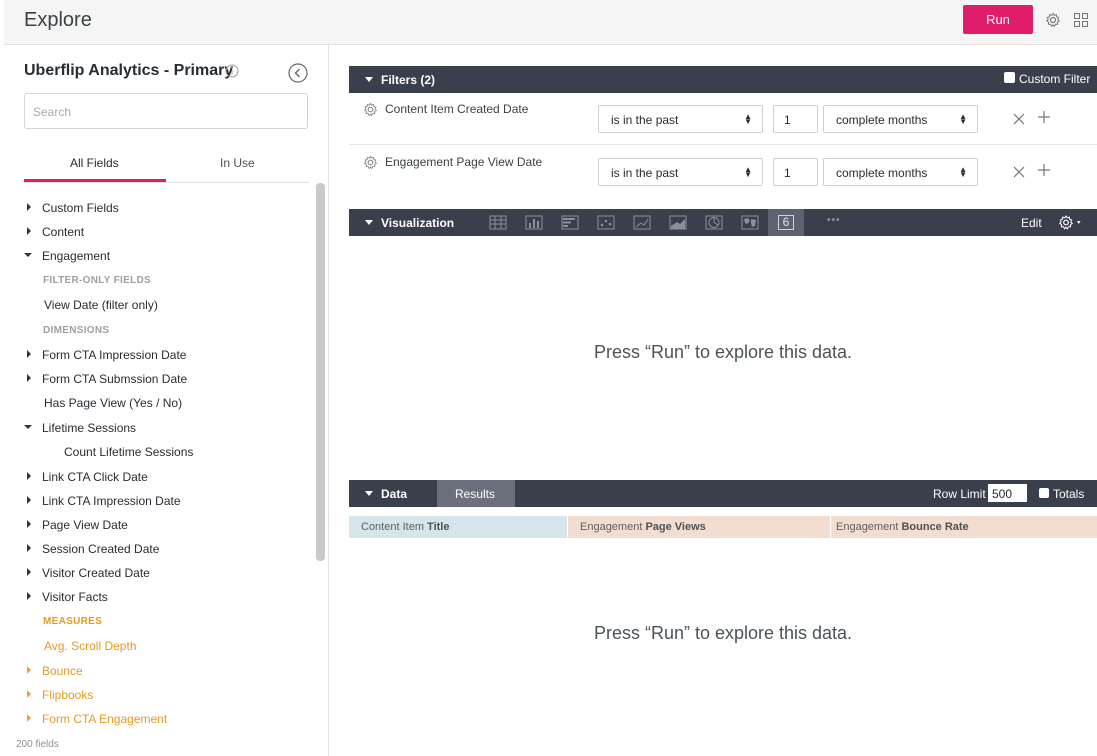 The width and height of the screenshot is (1097, 756). Describe the element at coordinates (95, 477) in the screenshot. I see `field-link-cta-click-date: Link CTA Click Date` at that location.